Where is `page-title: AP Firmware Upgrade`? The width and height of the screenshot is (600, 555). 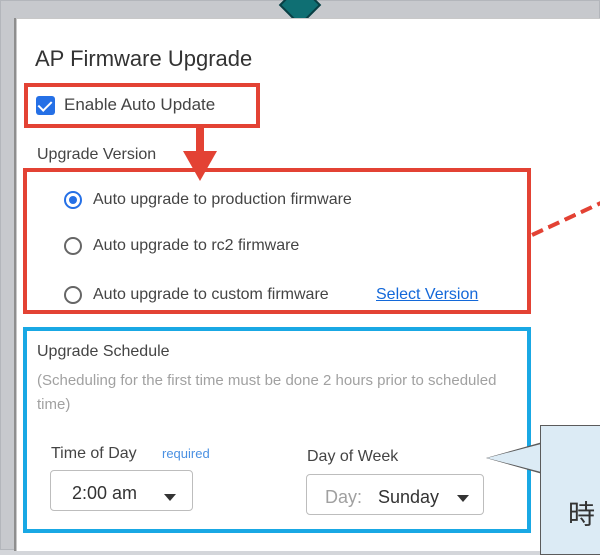
page-title: AP Firmware Upgrade is located at coordinates (144, 58).